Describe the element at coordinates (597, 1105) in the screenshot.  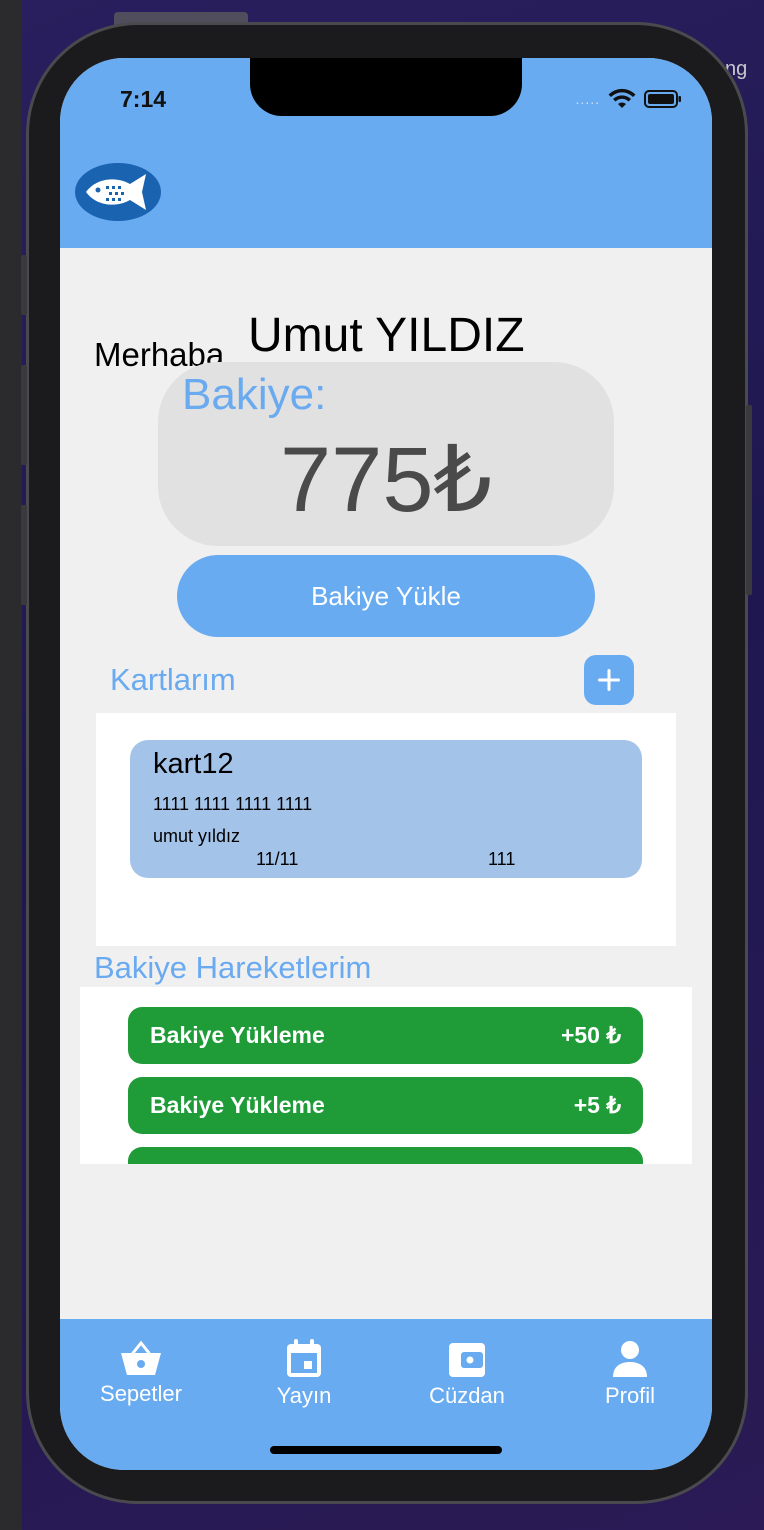
I see `transaction-amount: +5 ₺` at that location.